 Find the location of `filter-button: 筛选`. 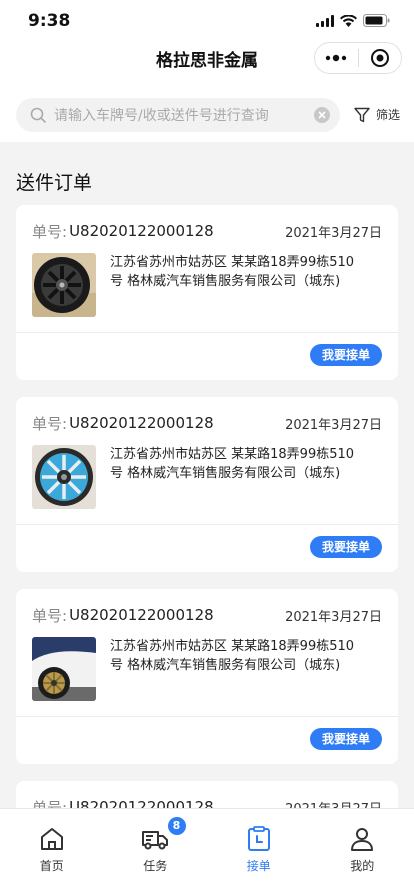

filter-button: 筛选 is located at coordinates (377, 114).